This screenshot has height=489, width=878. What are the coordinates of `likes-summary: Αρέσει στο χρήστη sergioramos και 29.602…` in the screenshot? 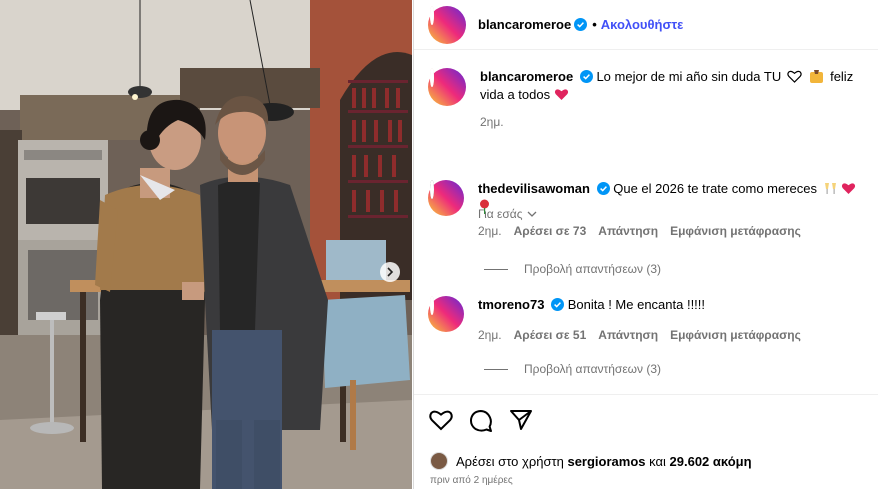 It's located at (591, 461).